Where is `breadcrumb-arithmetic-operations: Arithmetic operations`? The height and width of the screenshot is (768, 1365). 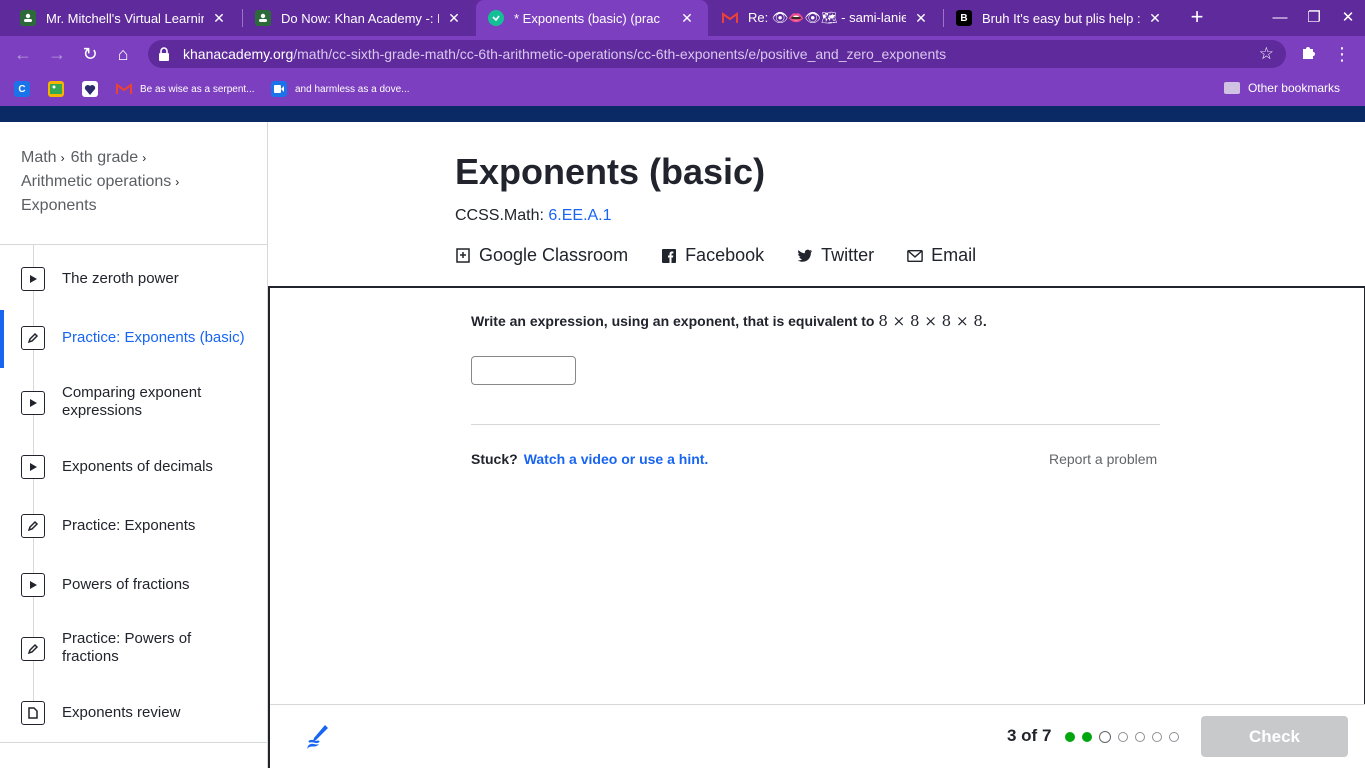
breadcrumb-arithmetic-operations: Arithmetic operations is located at coordinates (96, 181).